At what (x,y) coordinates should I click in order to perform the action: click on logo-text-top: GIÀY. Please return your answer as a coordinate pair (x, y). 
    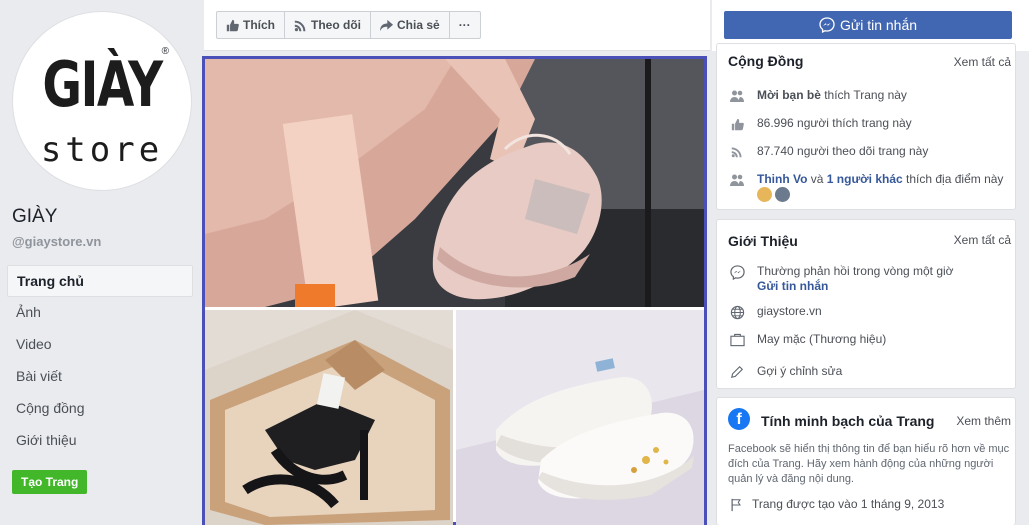
    Looking at the image, I should click on (102, 84).